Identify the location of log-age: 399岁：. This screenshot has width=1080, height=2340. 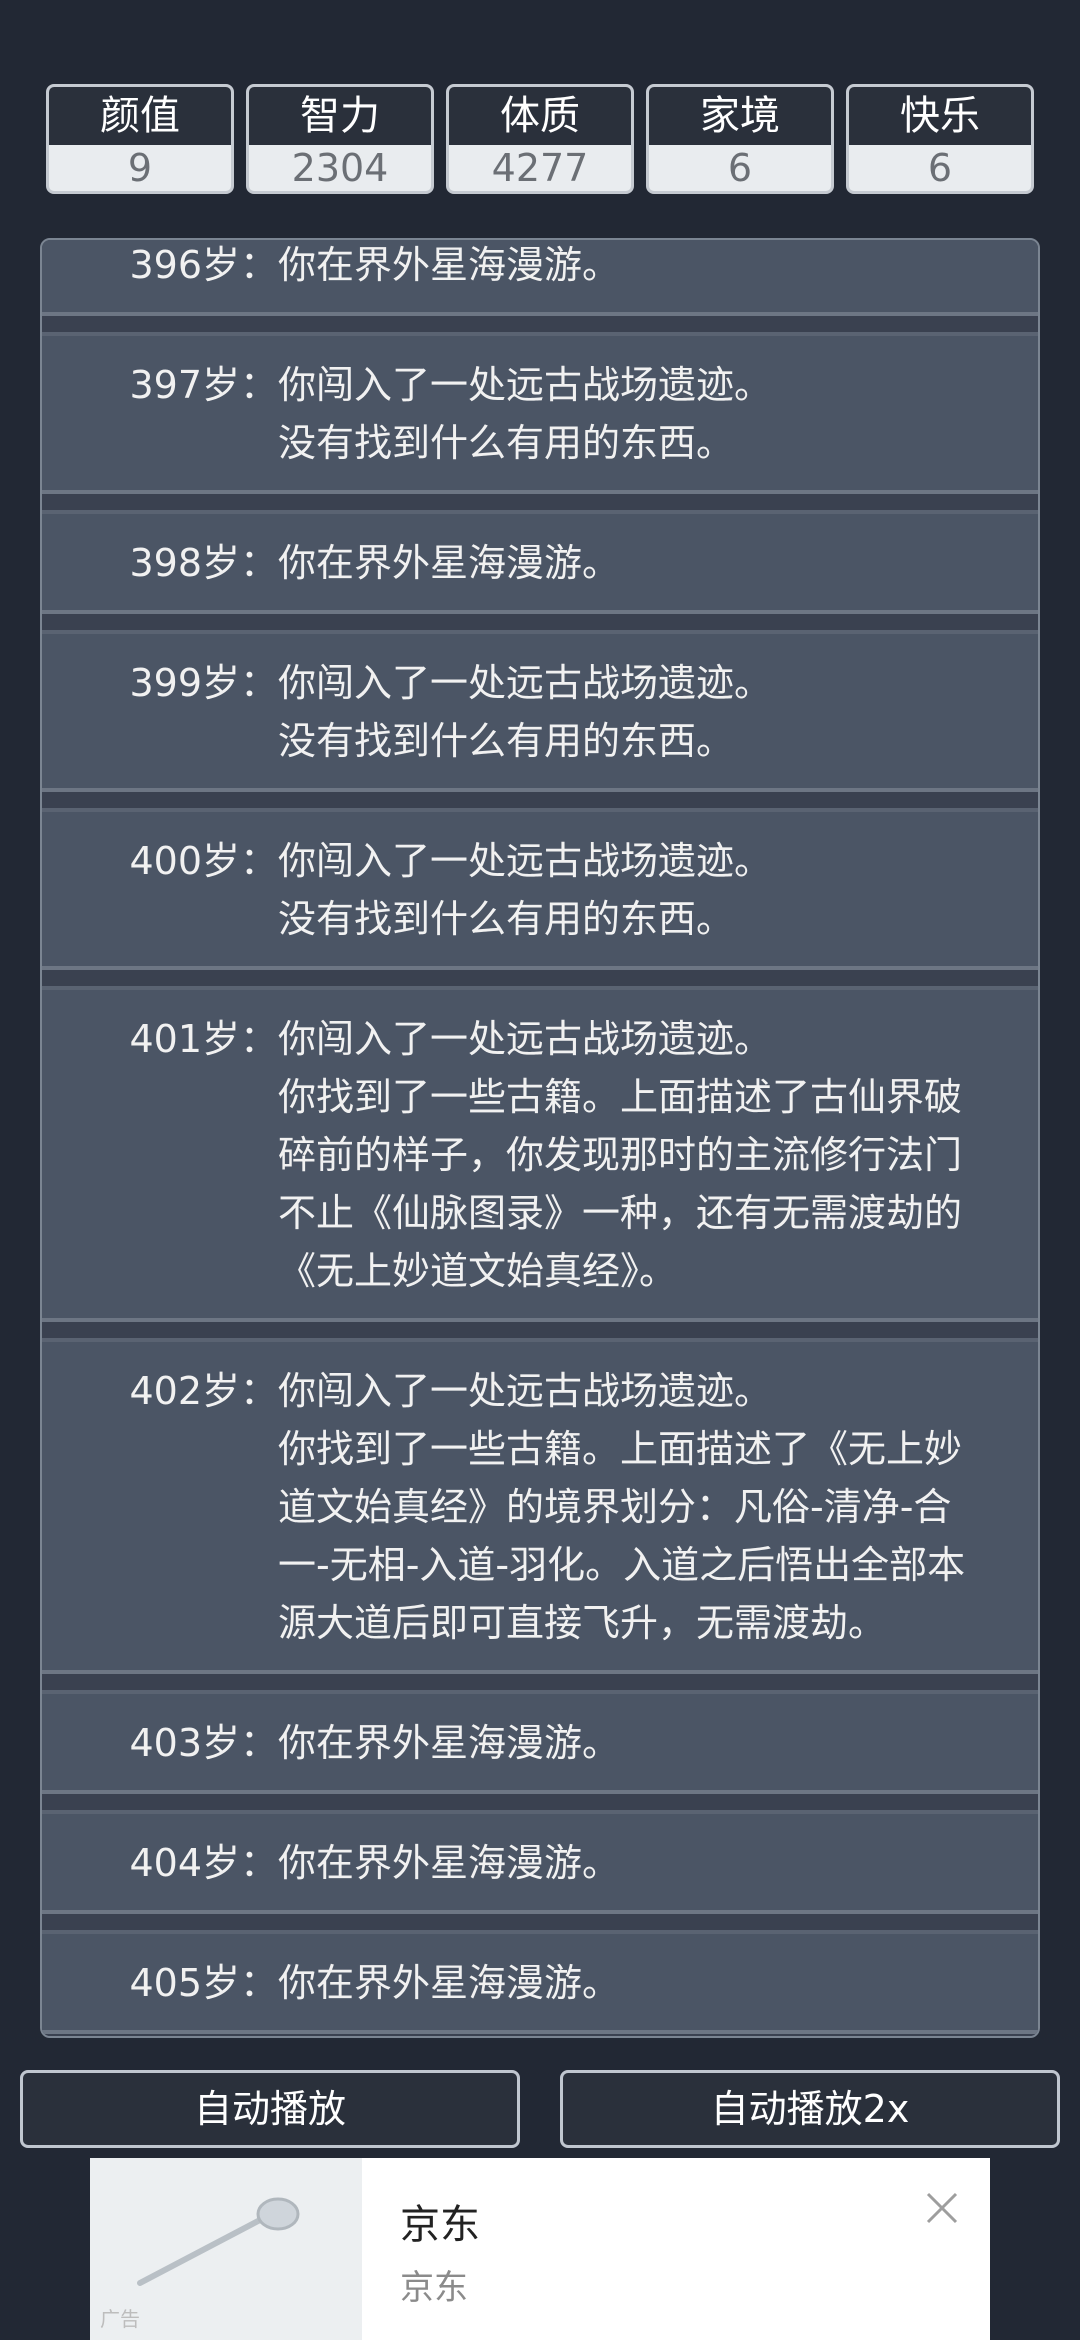
(203, 683).